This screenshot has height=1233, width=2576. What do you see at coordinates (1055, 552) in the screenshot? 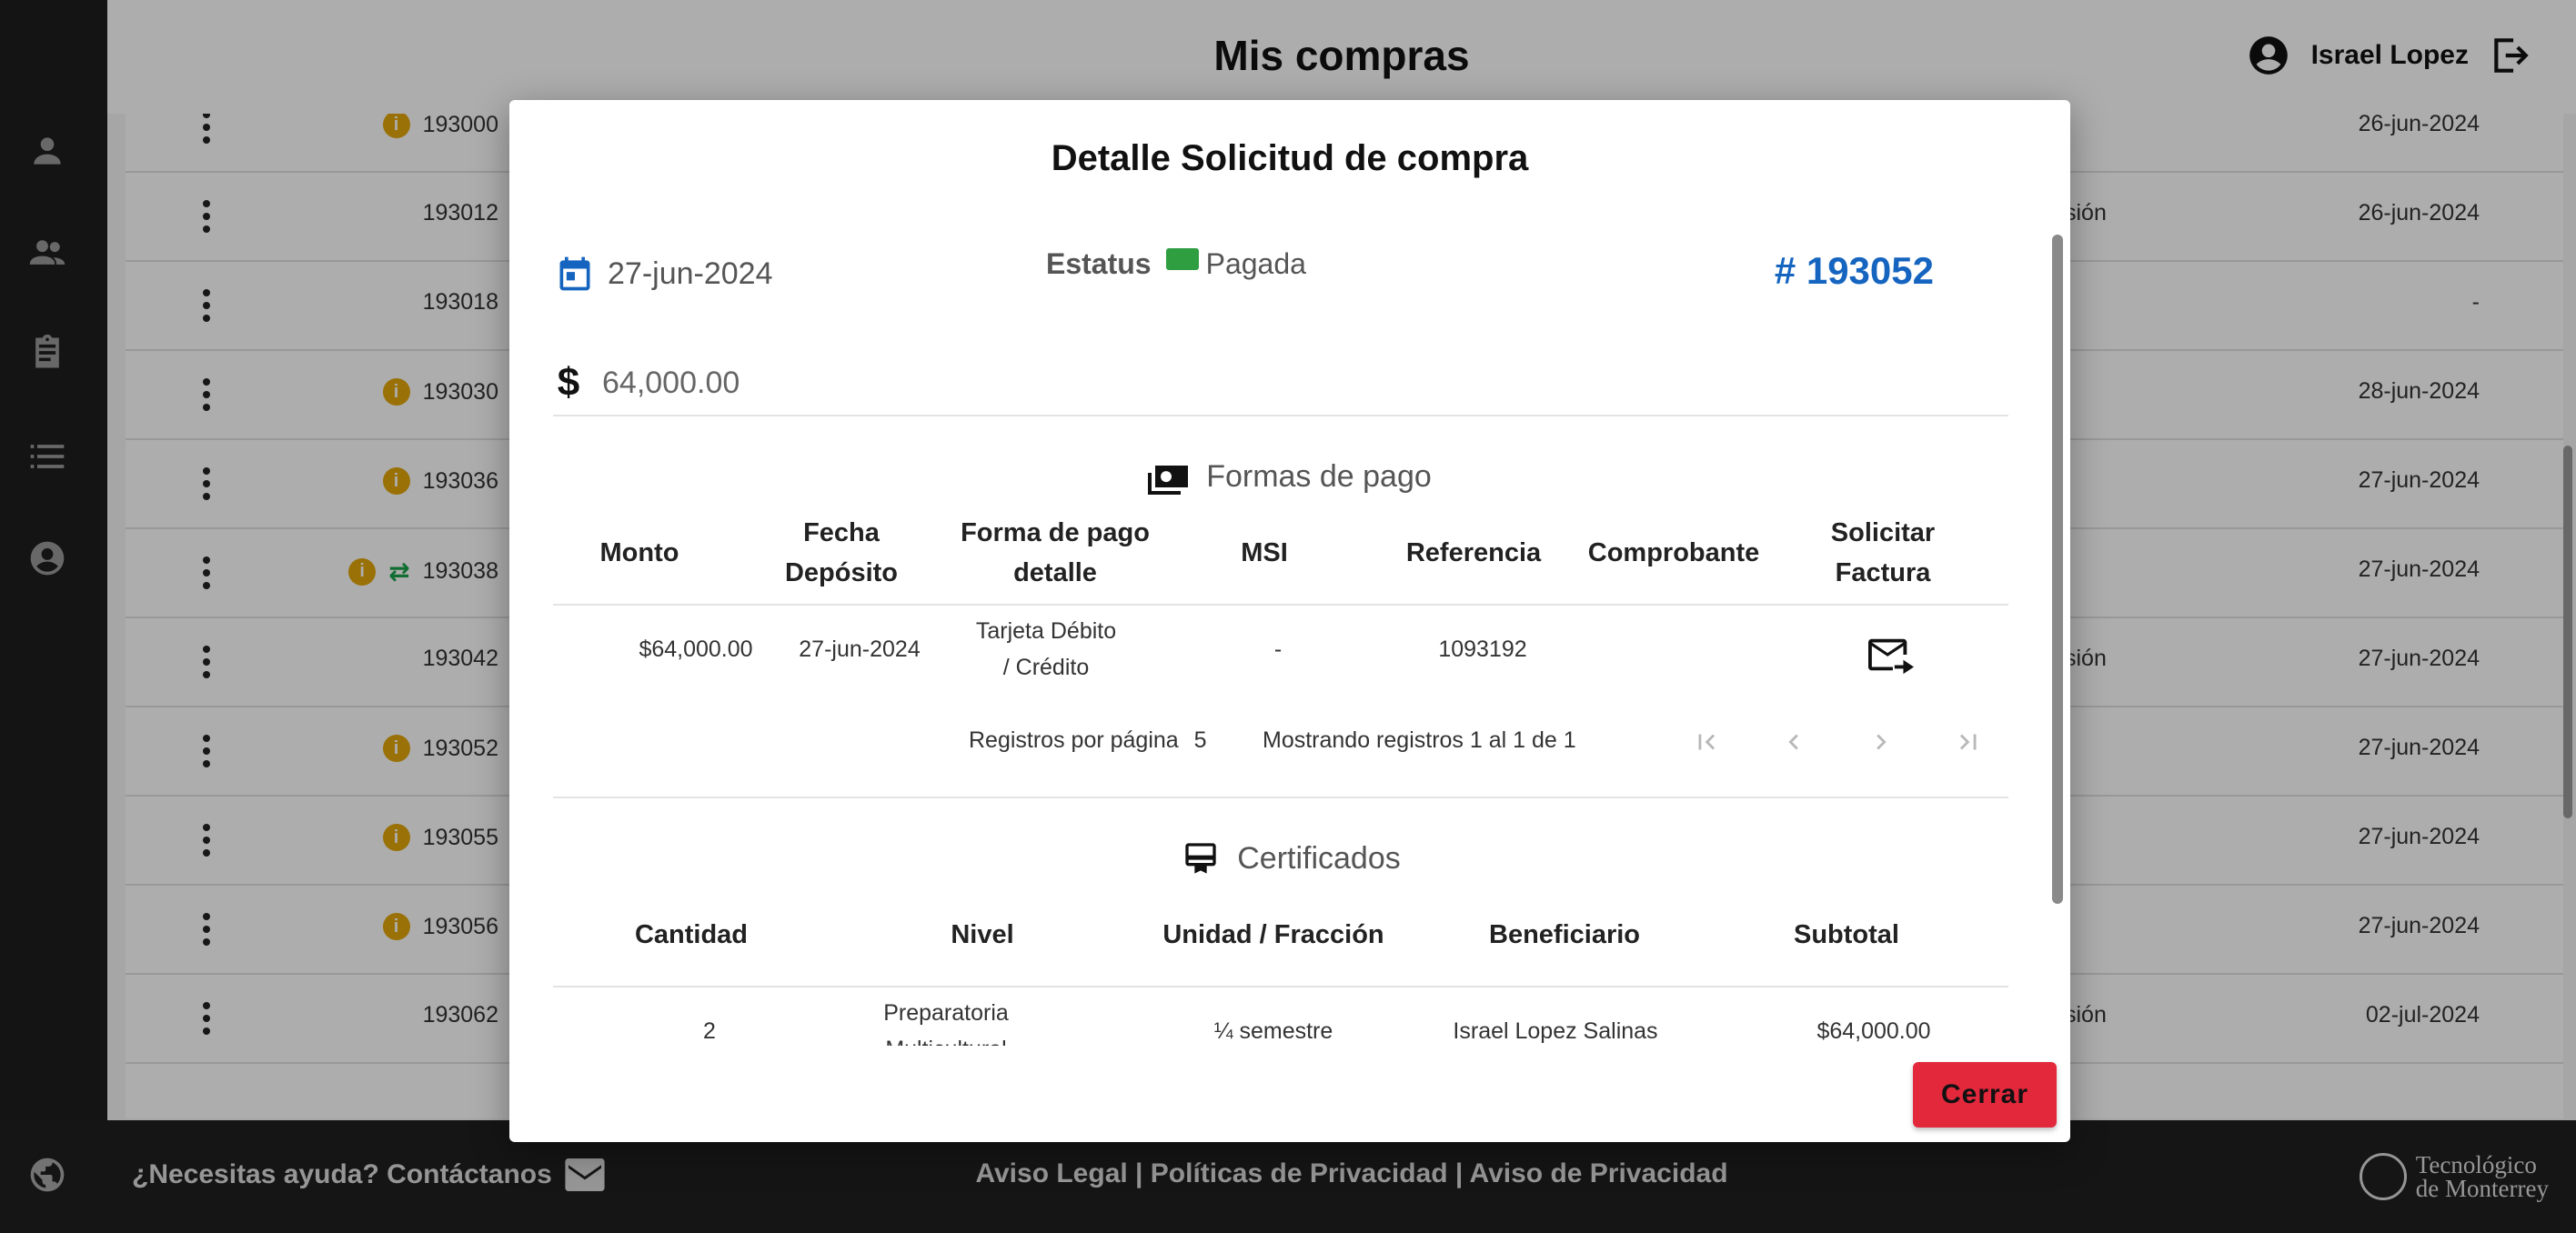
I see `col-forma-pago: Forma de pago detalle` at bounding box center [1055, 552].